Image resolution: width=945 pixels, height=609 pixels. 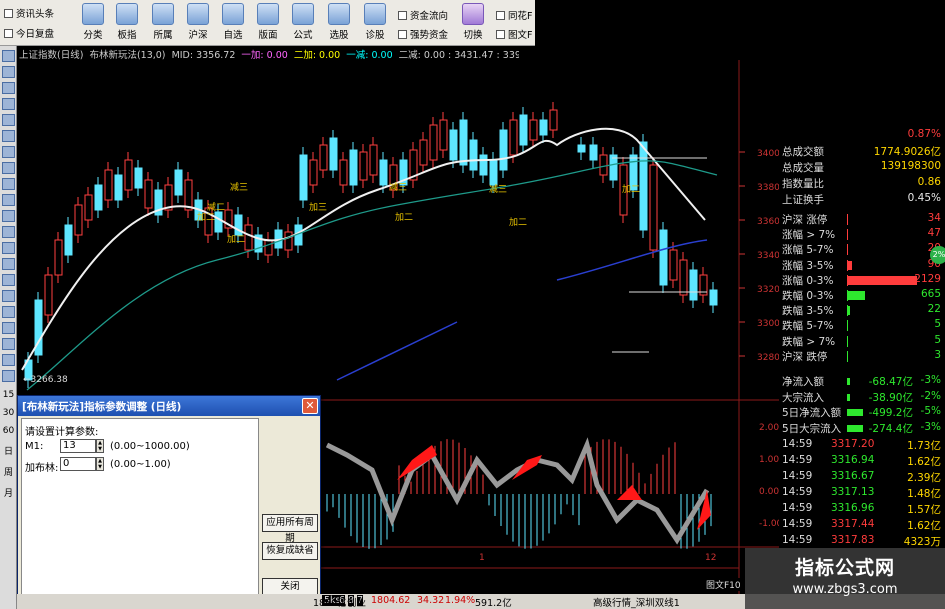 What do you see at coordinates (769, 460) in the screenshot?
I see `lower-tick: 1.00` at bounding box center [769, 460].